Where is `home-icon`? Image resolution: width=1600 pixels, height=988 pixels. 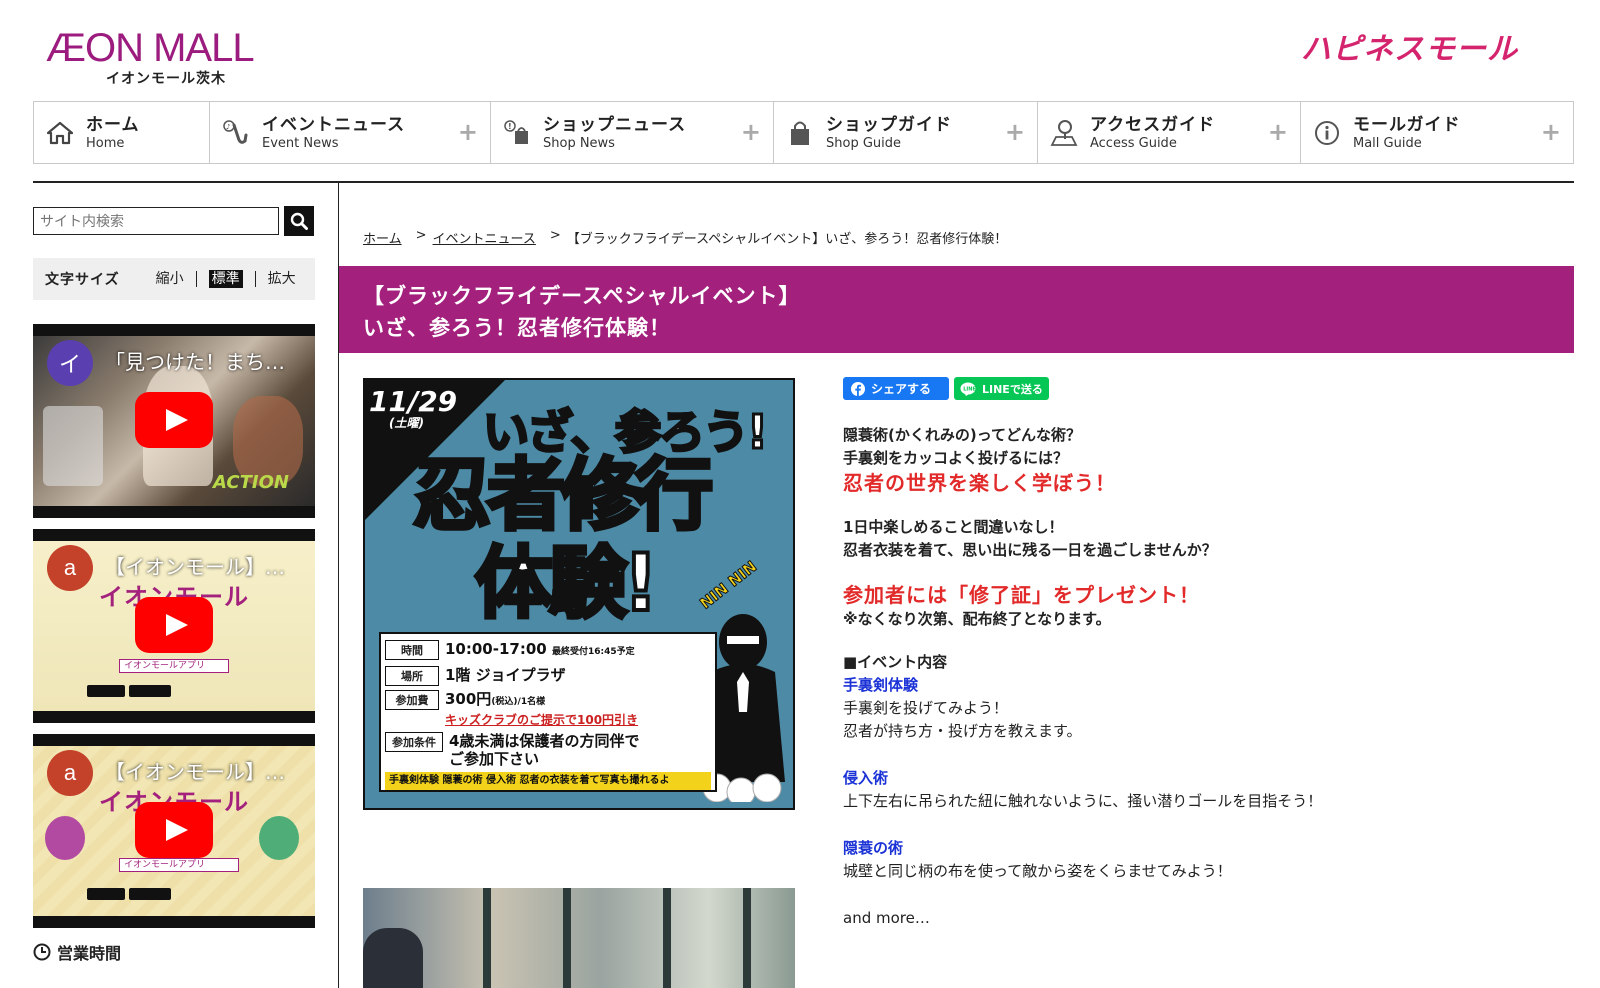 home-icon is located at coordinates (60, 133).